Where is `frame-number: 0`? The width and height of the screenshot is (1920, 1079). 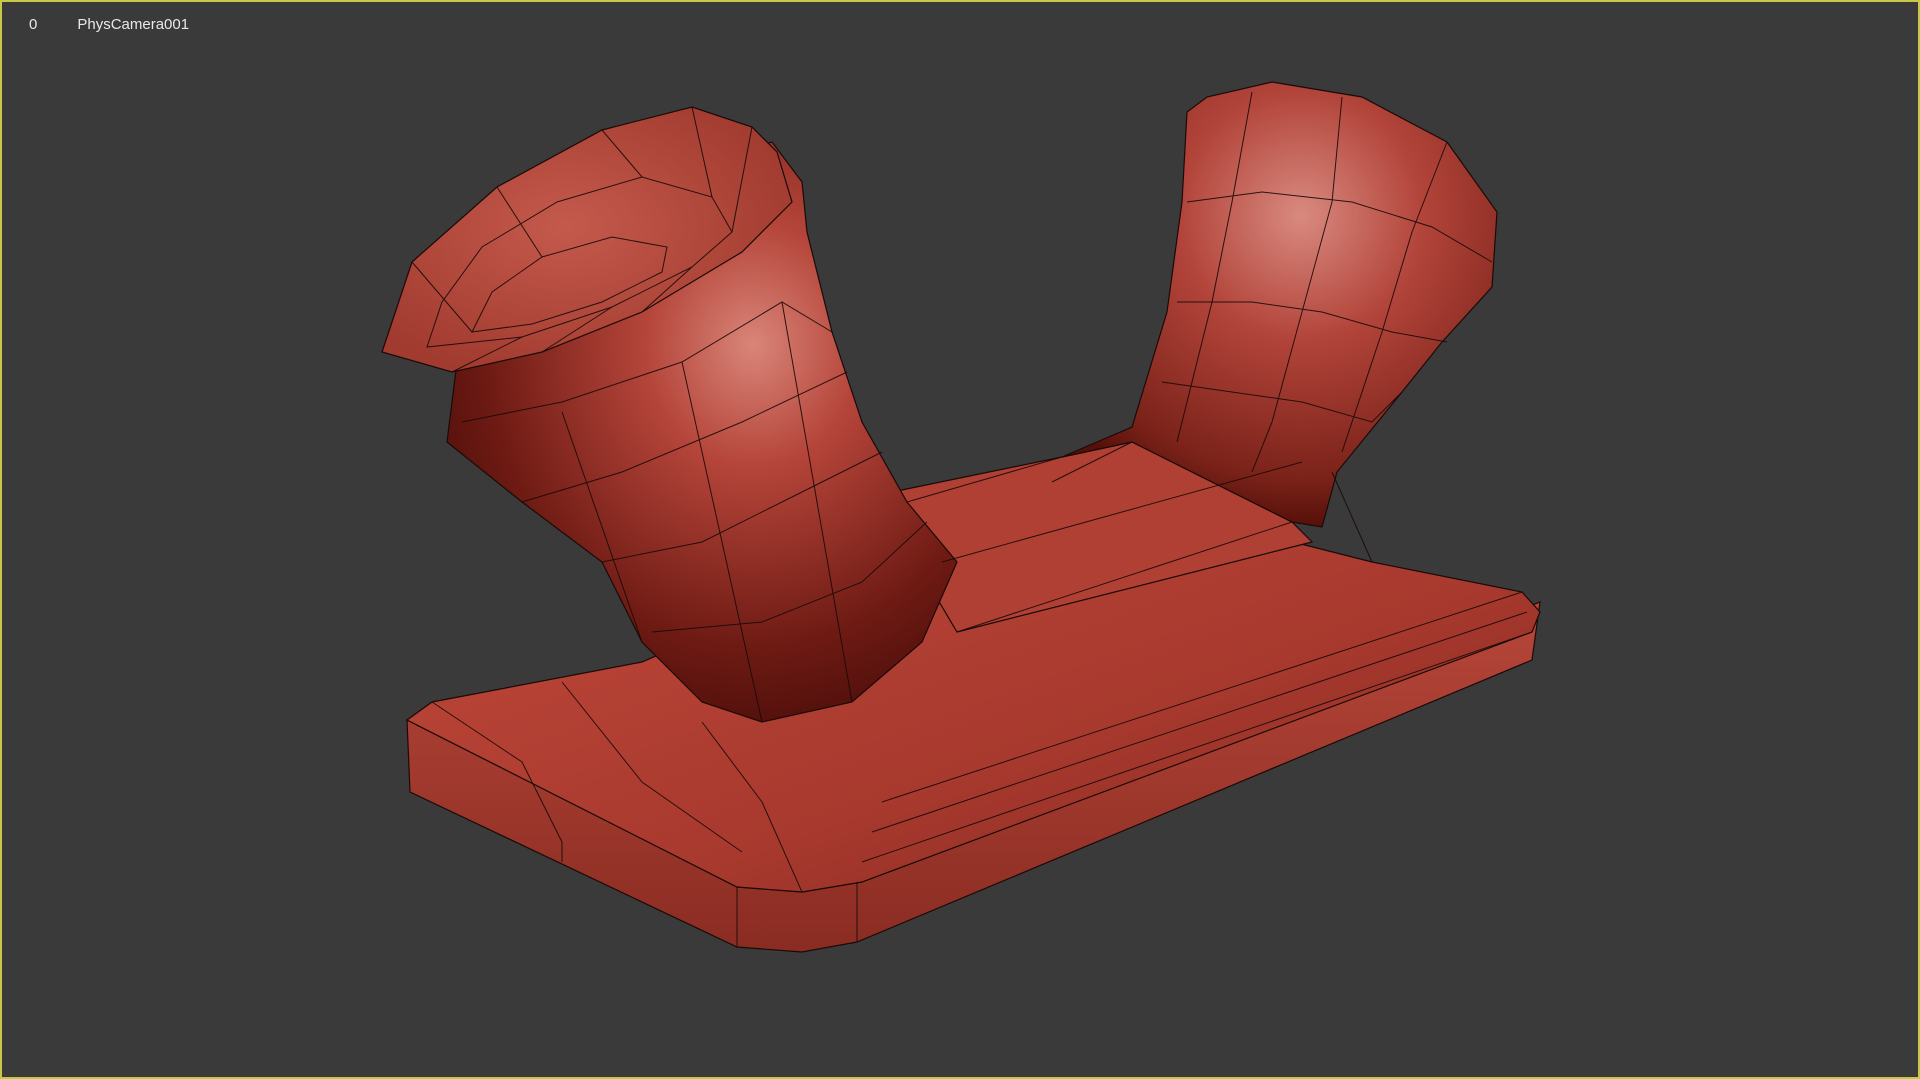 frame-number: 0 is located at coordinates (33, 24).